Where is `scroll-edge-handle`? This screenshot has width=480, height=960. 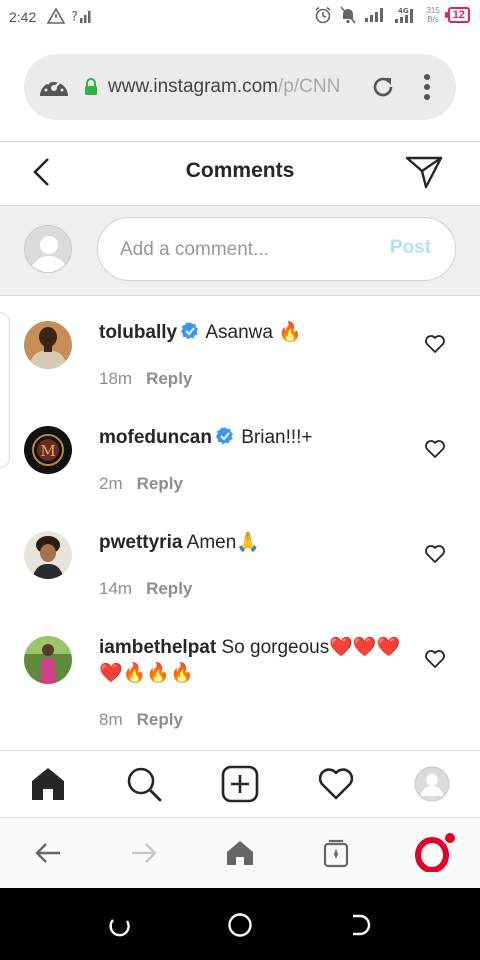 scroll-edge-handle is located at coordinates (5, 390).